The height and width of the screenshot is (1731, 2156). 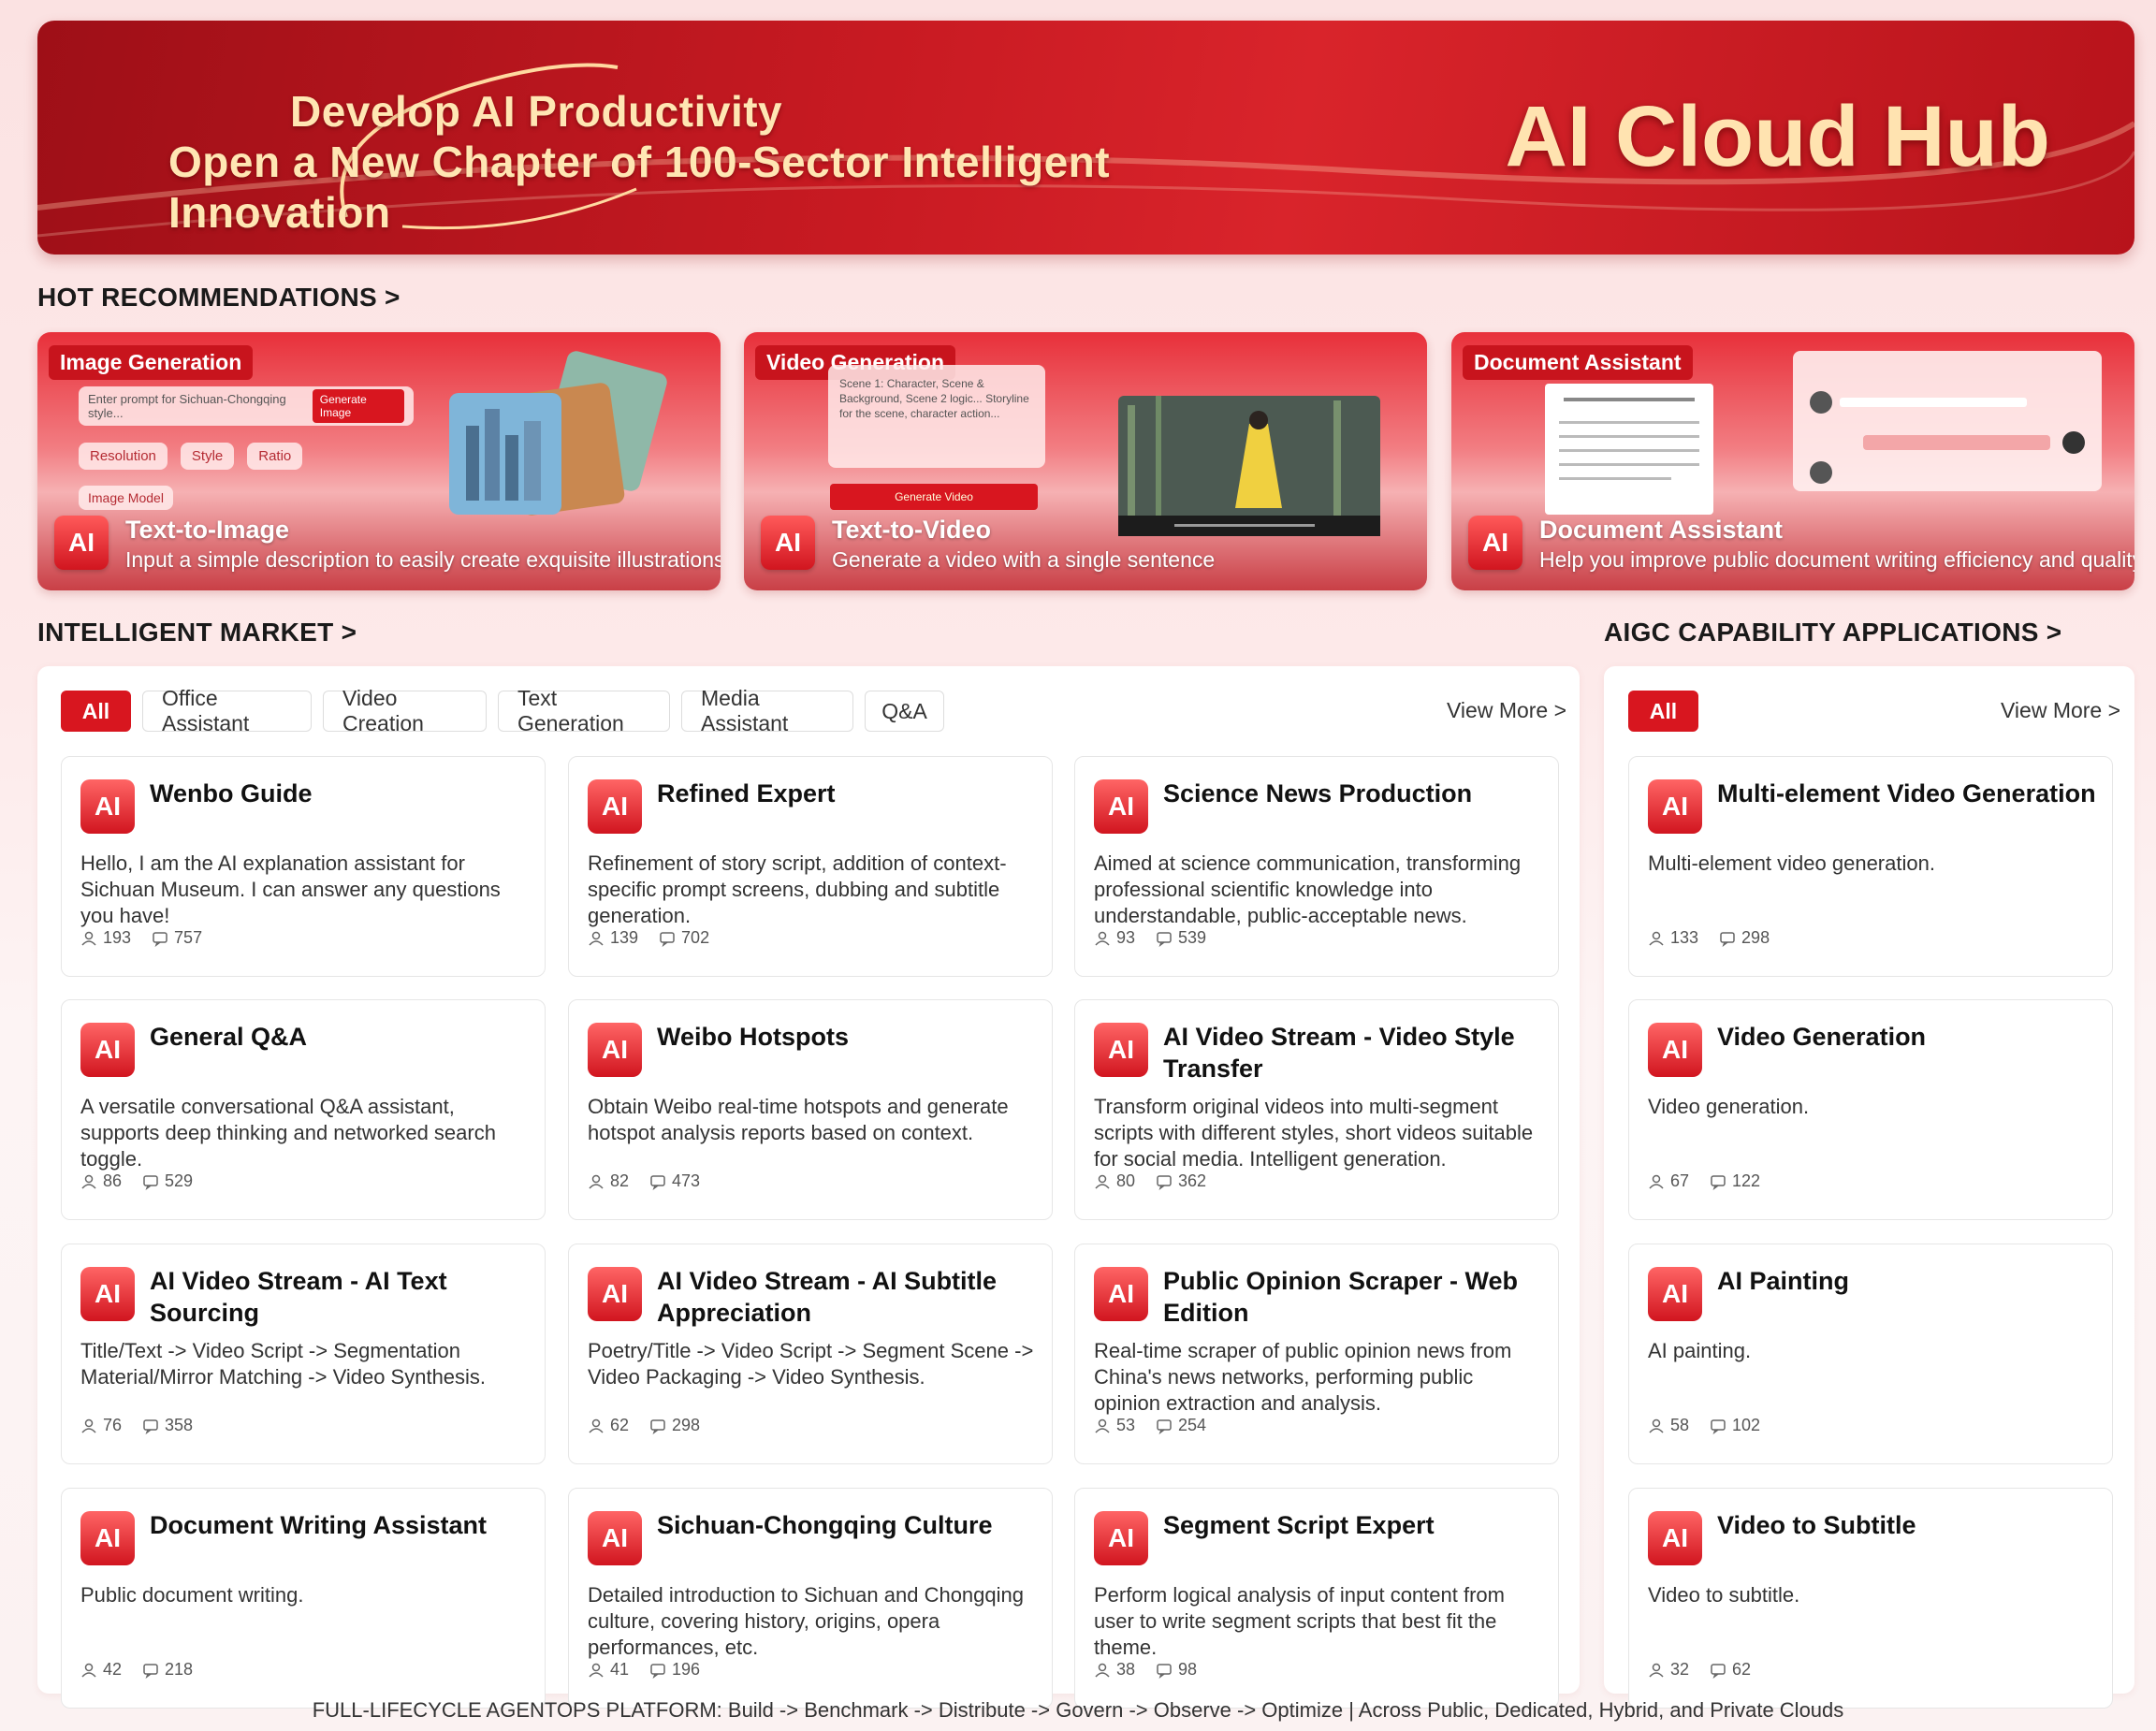 I want to click on card-description: Public document writing., so click(x=192, y=1595).